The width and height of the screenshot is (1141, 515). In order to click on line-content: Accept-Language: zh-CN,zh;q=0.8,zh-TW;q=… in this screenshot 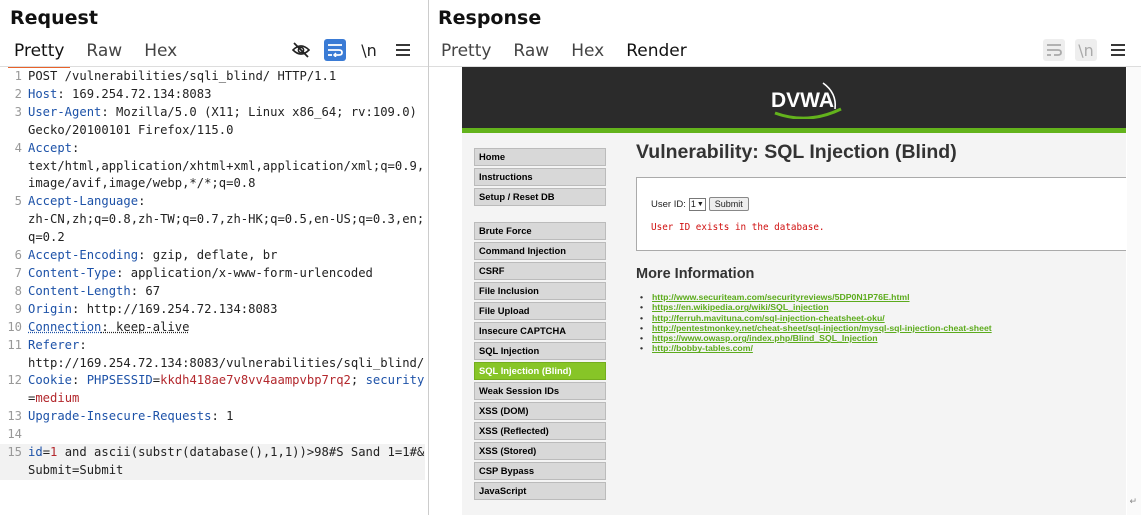, I will do `click(226, 220)`.